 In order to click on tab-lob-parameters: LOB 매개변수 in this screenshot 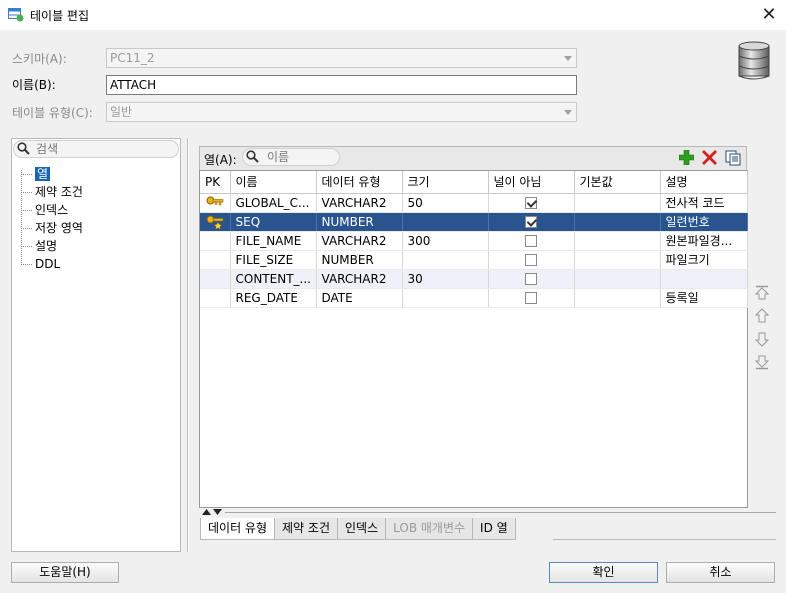, I will do `click(429, 529)`.